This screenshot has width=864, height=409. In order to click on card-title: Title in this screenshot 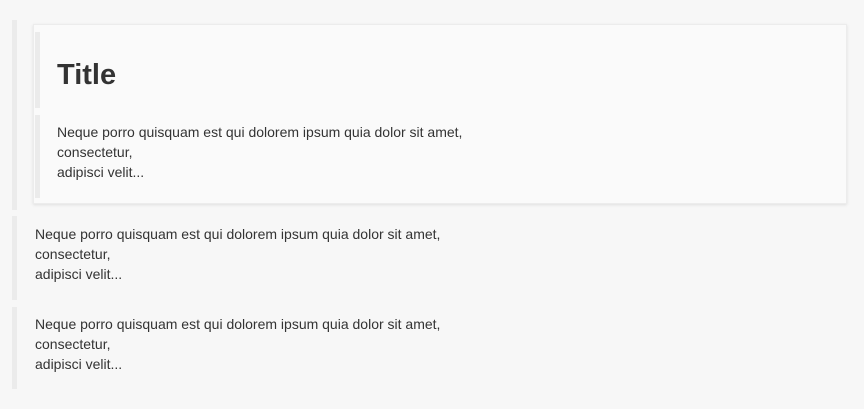, I will do `click(87, 75)`.